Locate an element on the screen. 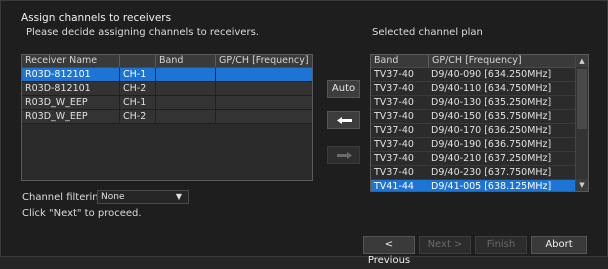 The image size is (608, 269). table-row: TV37-40 D9/40-090 [634.250MHz] is located at coordinates (473, 75).